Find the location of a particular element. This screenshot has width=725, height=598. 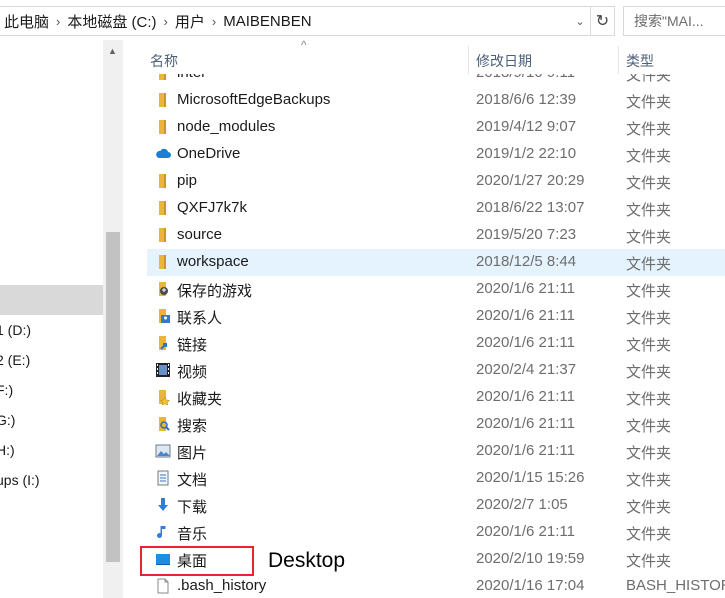

address-bar: 此电脑 › 本地磁盘 (C:) › 用户 › MAIBENBEN ⌄ is located at coordinates (295, 21).